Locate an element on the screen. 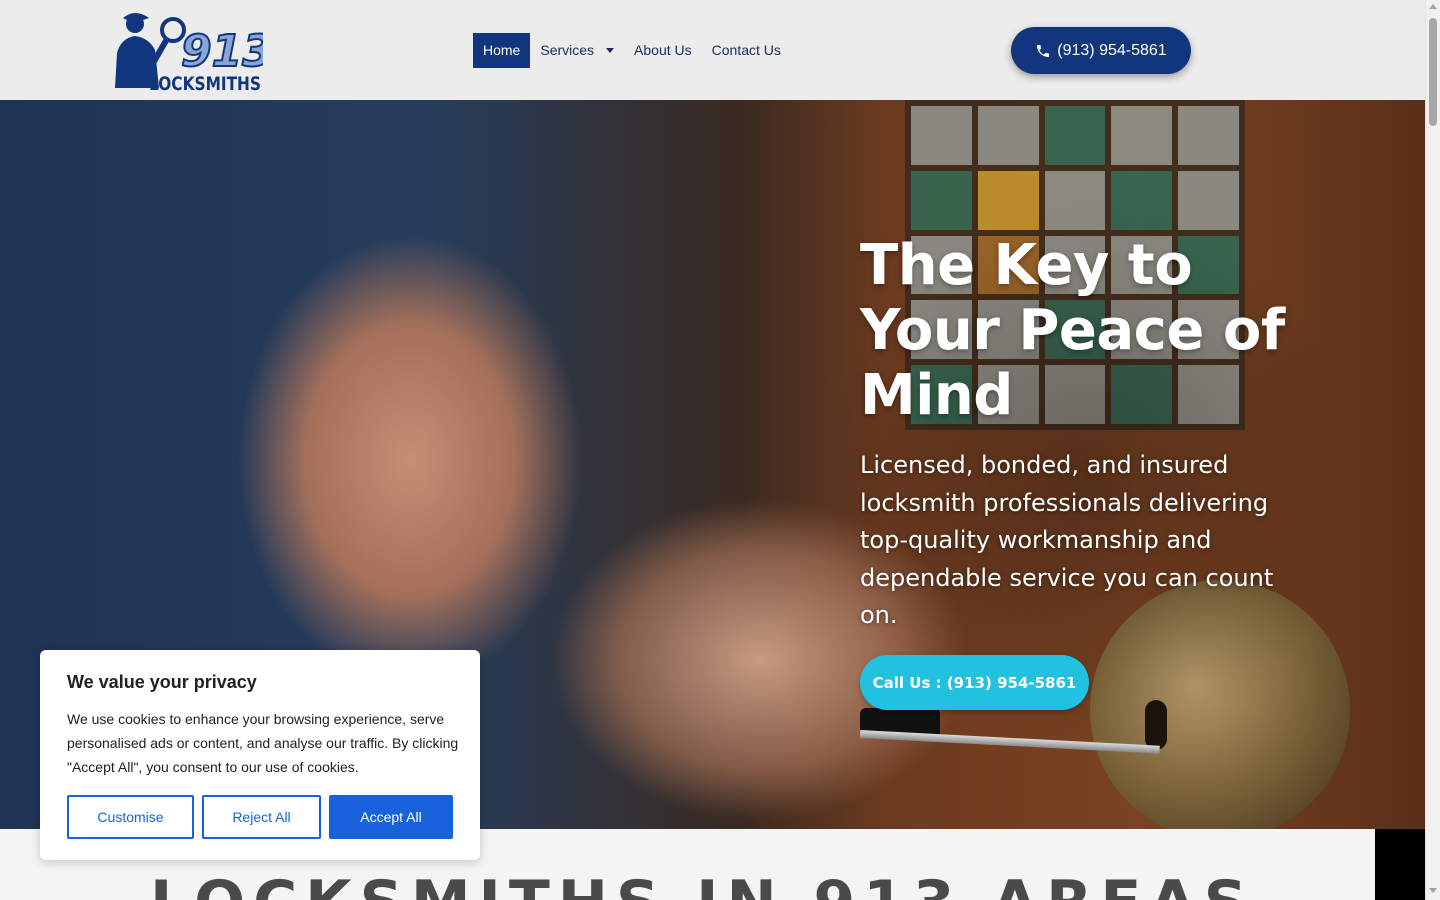 The image size is (1440, 900). nav-about-label: About Us is located at coordinates (663, 50).